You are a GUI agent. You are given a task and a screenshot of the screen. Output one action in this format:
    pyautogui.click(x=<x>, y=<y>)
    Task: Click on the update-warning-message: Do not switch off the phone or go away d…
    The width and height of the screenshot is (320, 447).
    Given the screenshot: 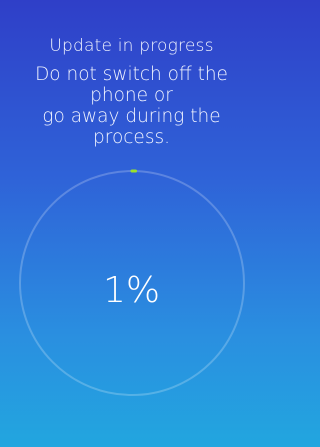 What is the action you would take?
    pyautogui.click(x=131, y=106)
    